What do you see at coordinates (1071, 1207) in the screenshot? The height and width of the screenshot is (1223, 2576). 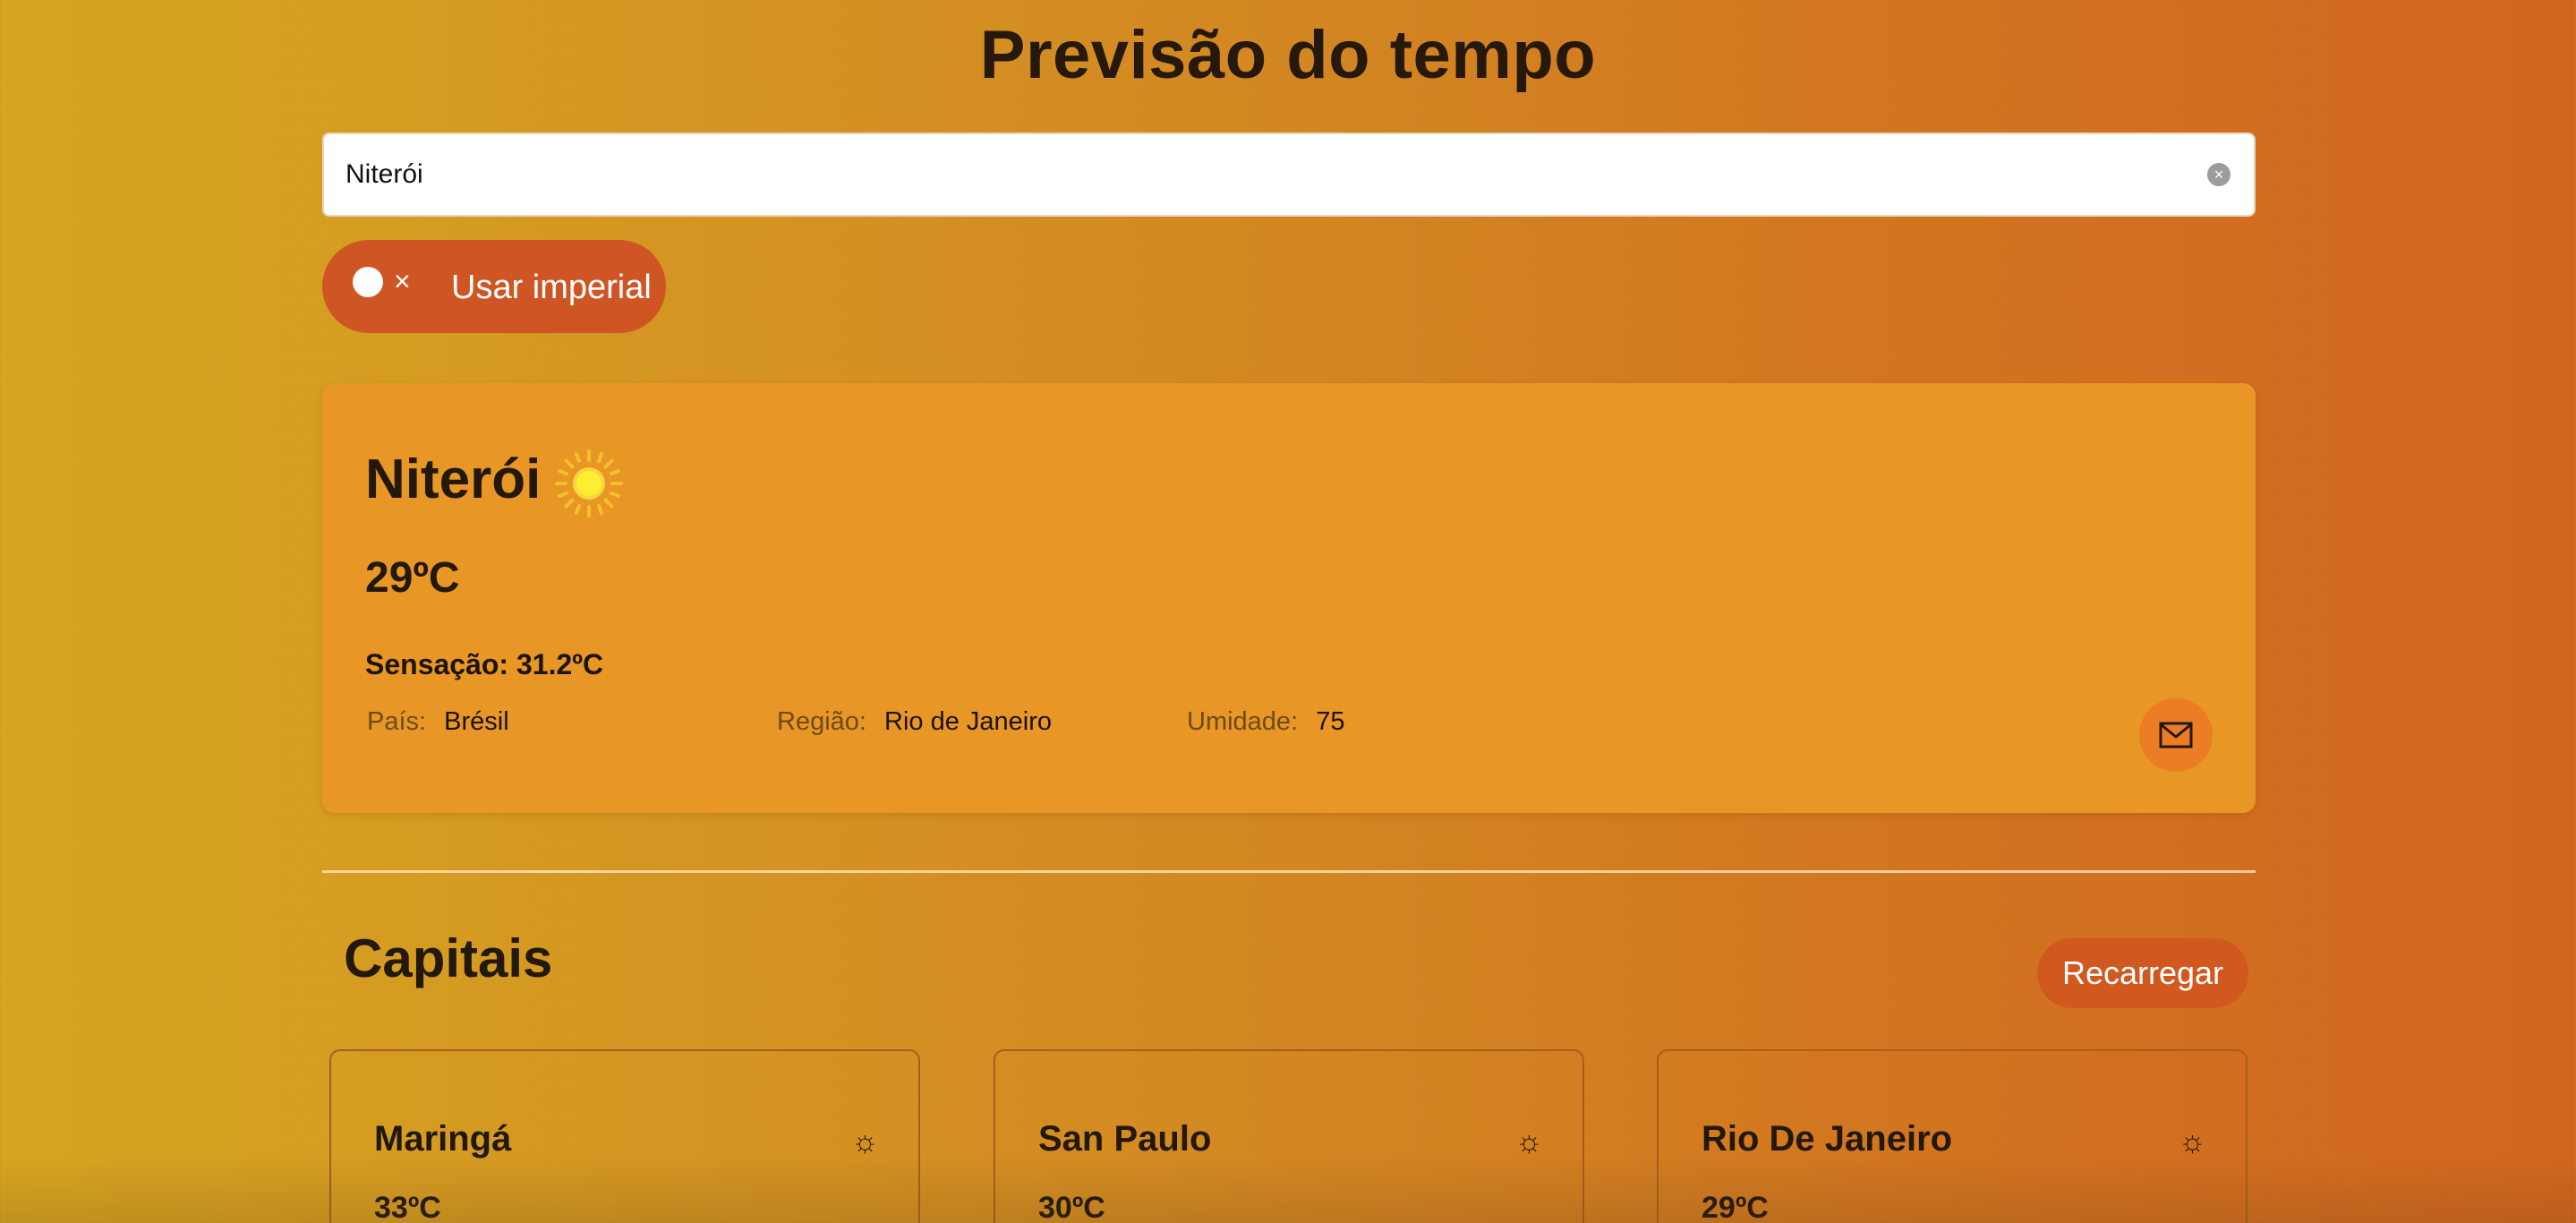 I see `capital-temperature: 30ºC` at bounding box center [1071, 1207].